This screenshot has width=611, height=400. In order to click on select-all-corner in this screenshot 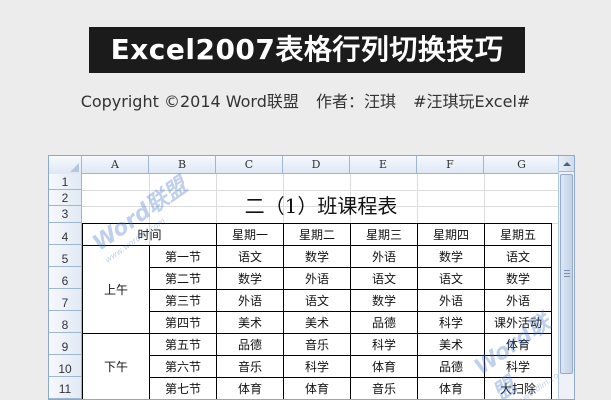, I will do `click(65, 165)`.